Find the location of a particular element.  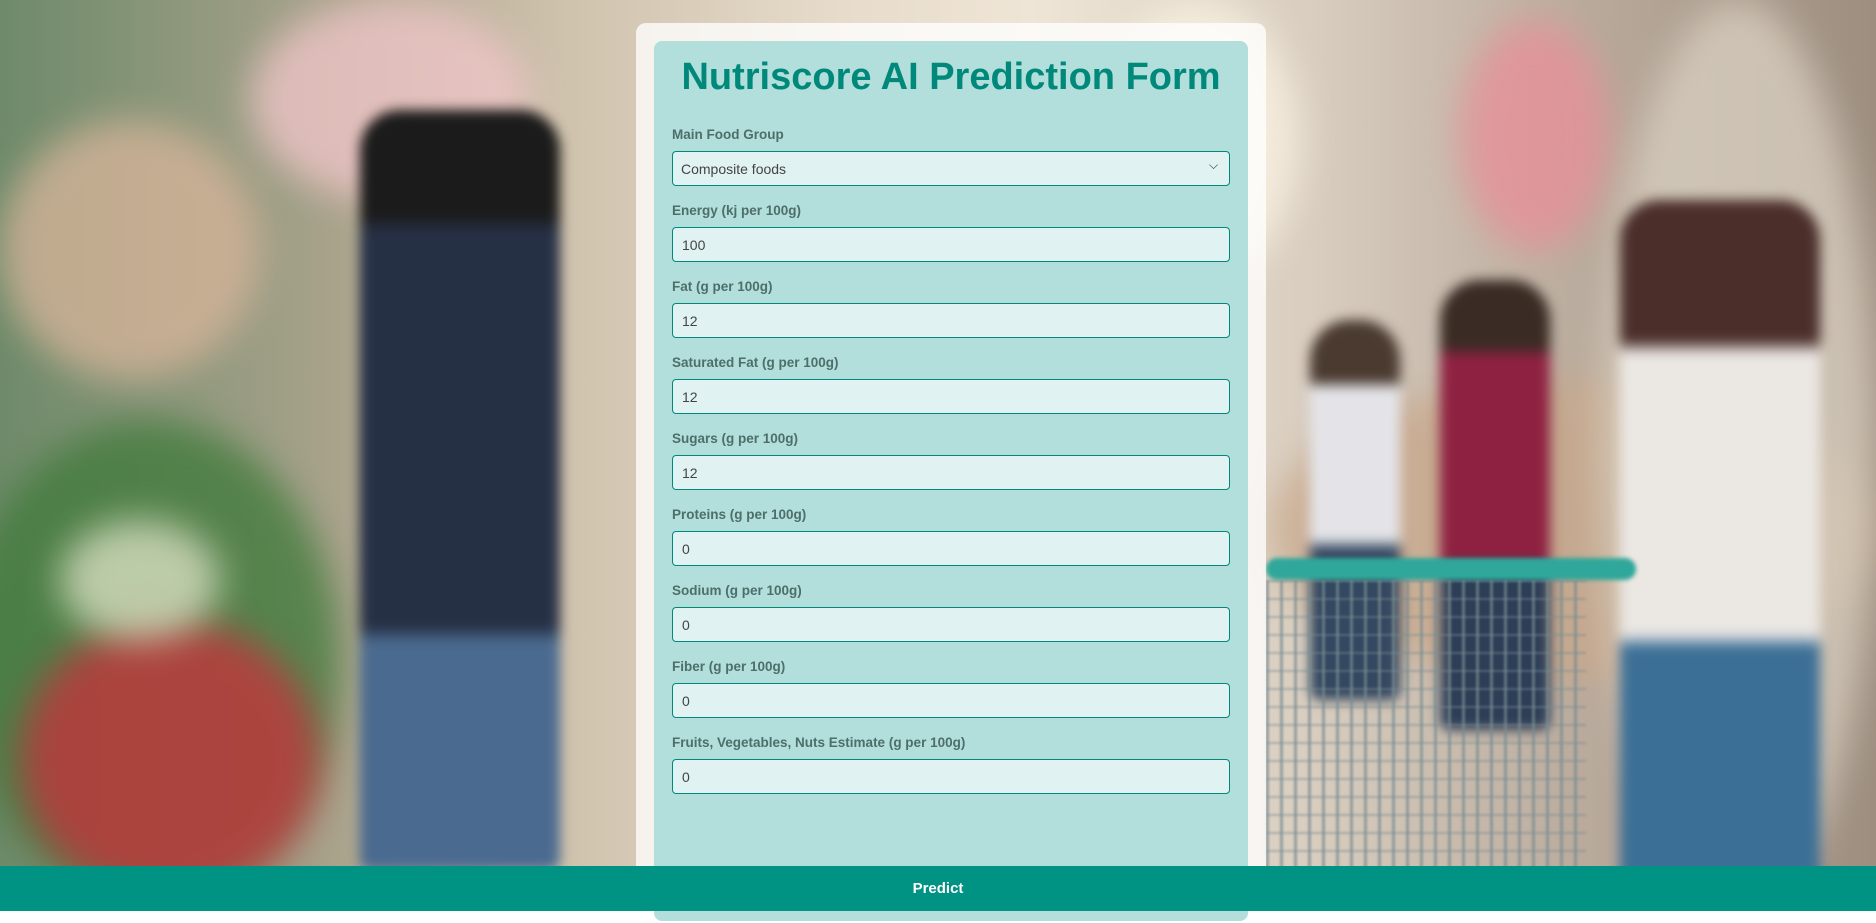

page-title: Nutriscore AI Prediction Form is located at coordinates (951, 77).